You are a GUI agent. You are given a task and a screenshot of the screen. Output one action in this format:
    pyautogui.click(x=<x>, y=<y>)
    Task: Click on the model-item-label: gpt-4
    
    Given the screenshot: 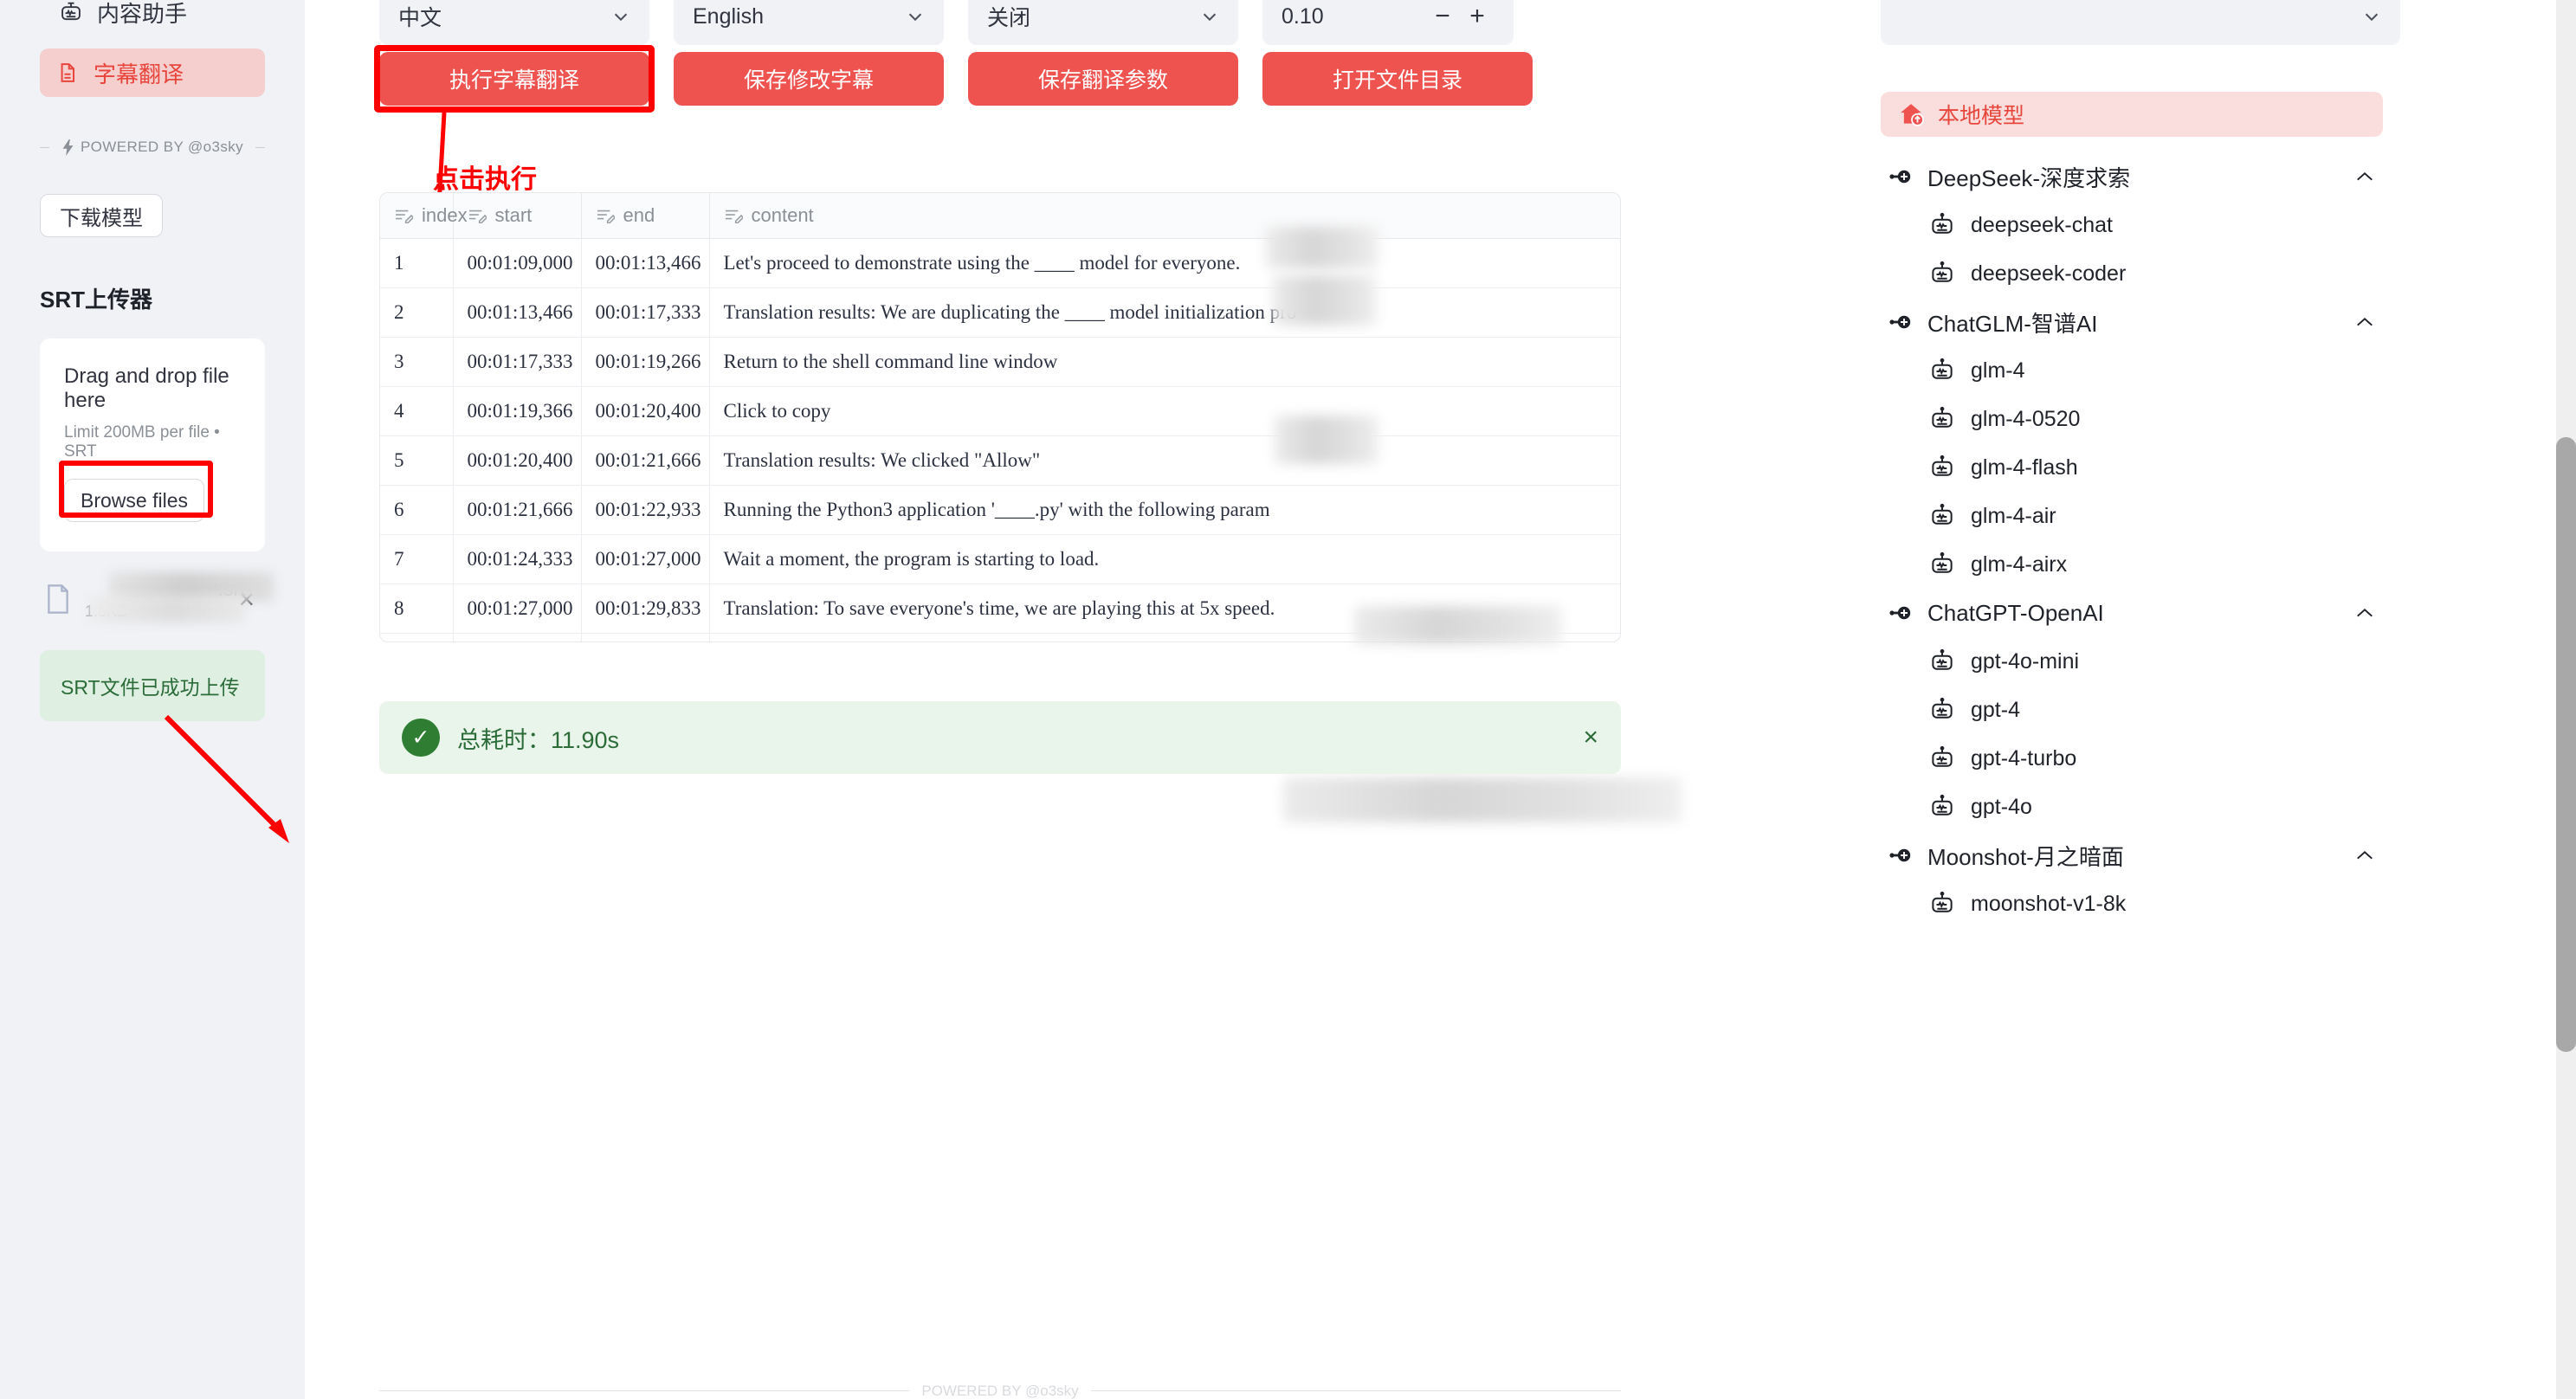 What is the action you would take?
    pyautogui.click(x=1995, y=709)
    